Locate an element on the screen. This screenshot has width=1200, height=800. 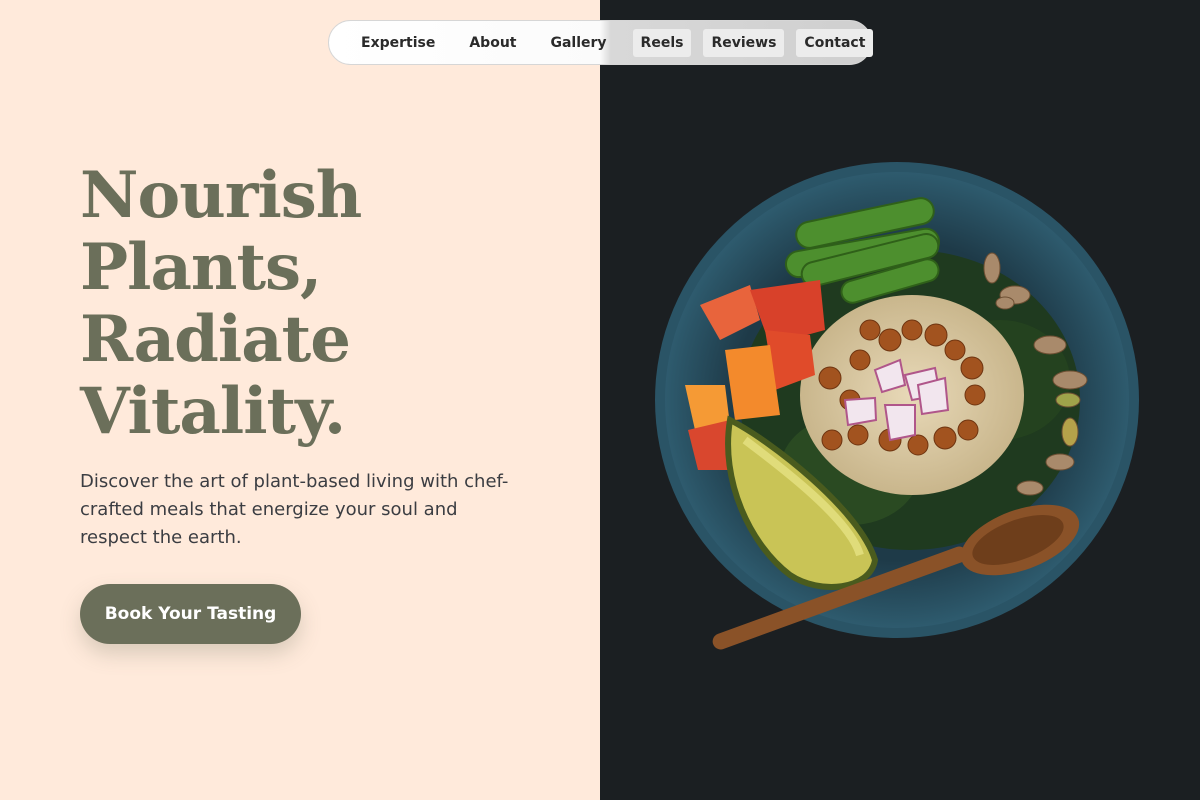
book-tasting-button: Book Your Tasting is located at coordinates (190, 614).